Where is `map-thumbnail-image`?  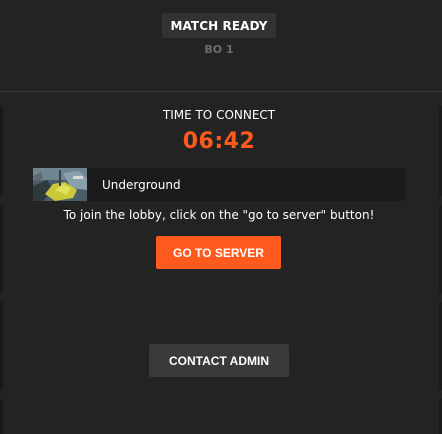
map-thumbnail-image is located at coordinates (60, 184).